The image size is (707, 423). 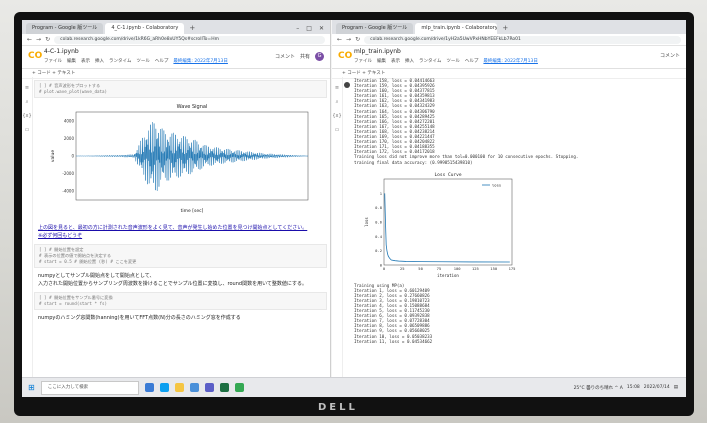 What do you see at coordinates (164, 387) in the screenshot?
I see `edge-icon` at bounding box center [164, 387].